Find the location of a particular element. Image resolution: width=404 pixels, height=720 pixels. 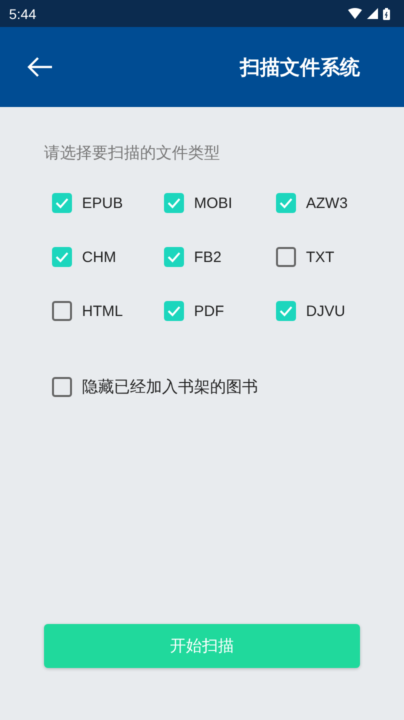

file-type-option: MOBI is located at coordinates (220, 203).